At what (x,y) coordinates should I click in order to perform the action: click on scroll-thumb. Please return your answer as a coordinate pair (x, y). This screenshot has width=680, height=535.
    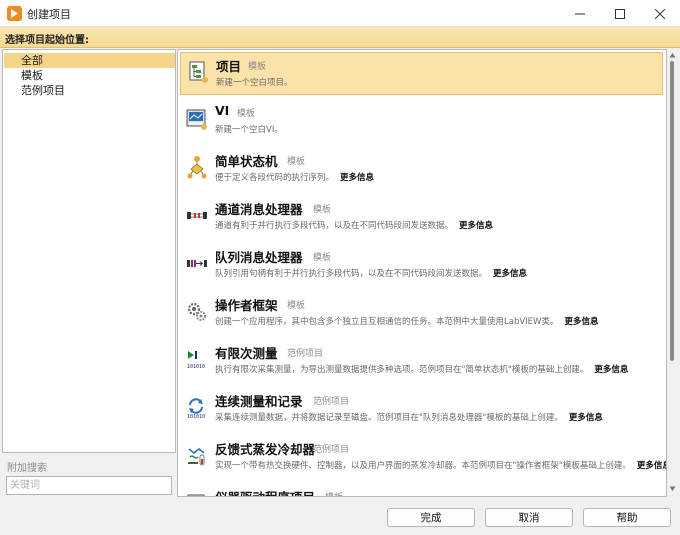
    Looking at the image, I should click on (672, 211).